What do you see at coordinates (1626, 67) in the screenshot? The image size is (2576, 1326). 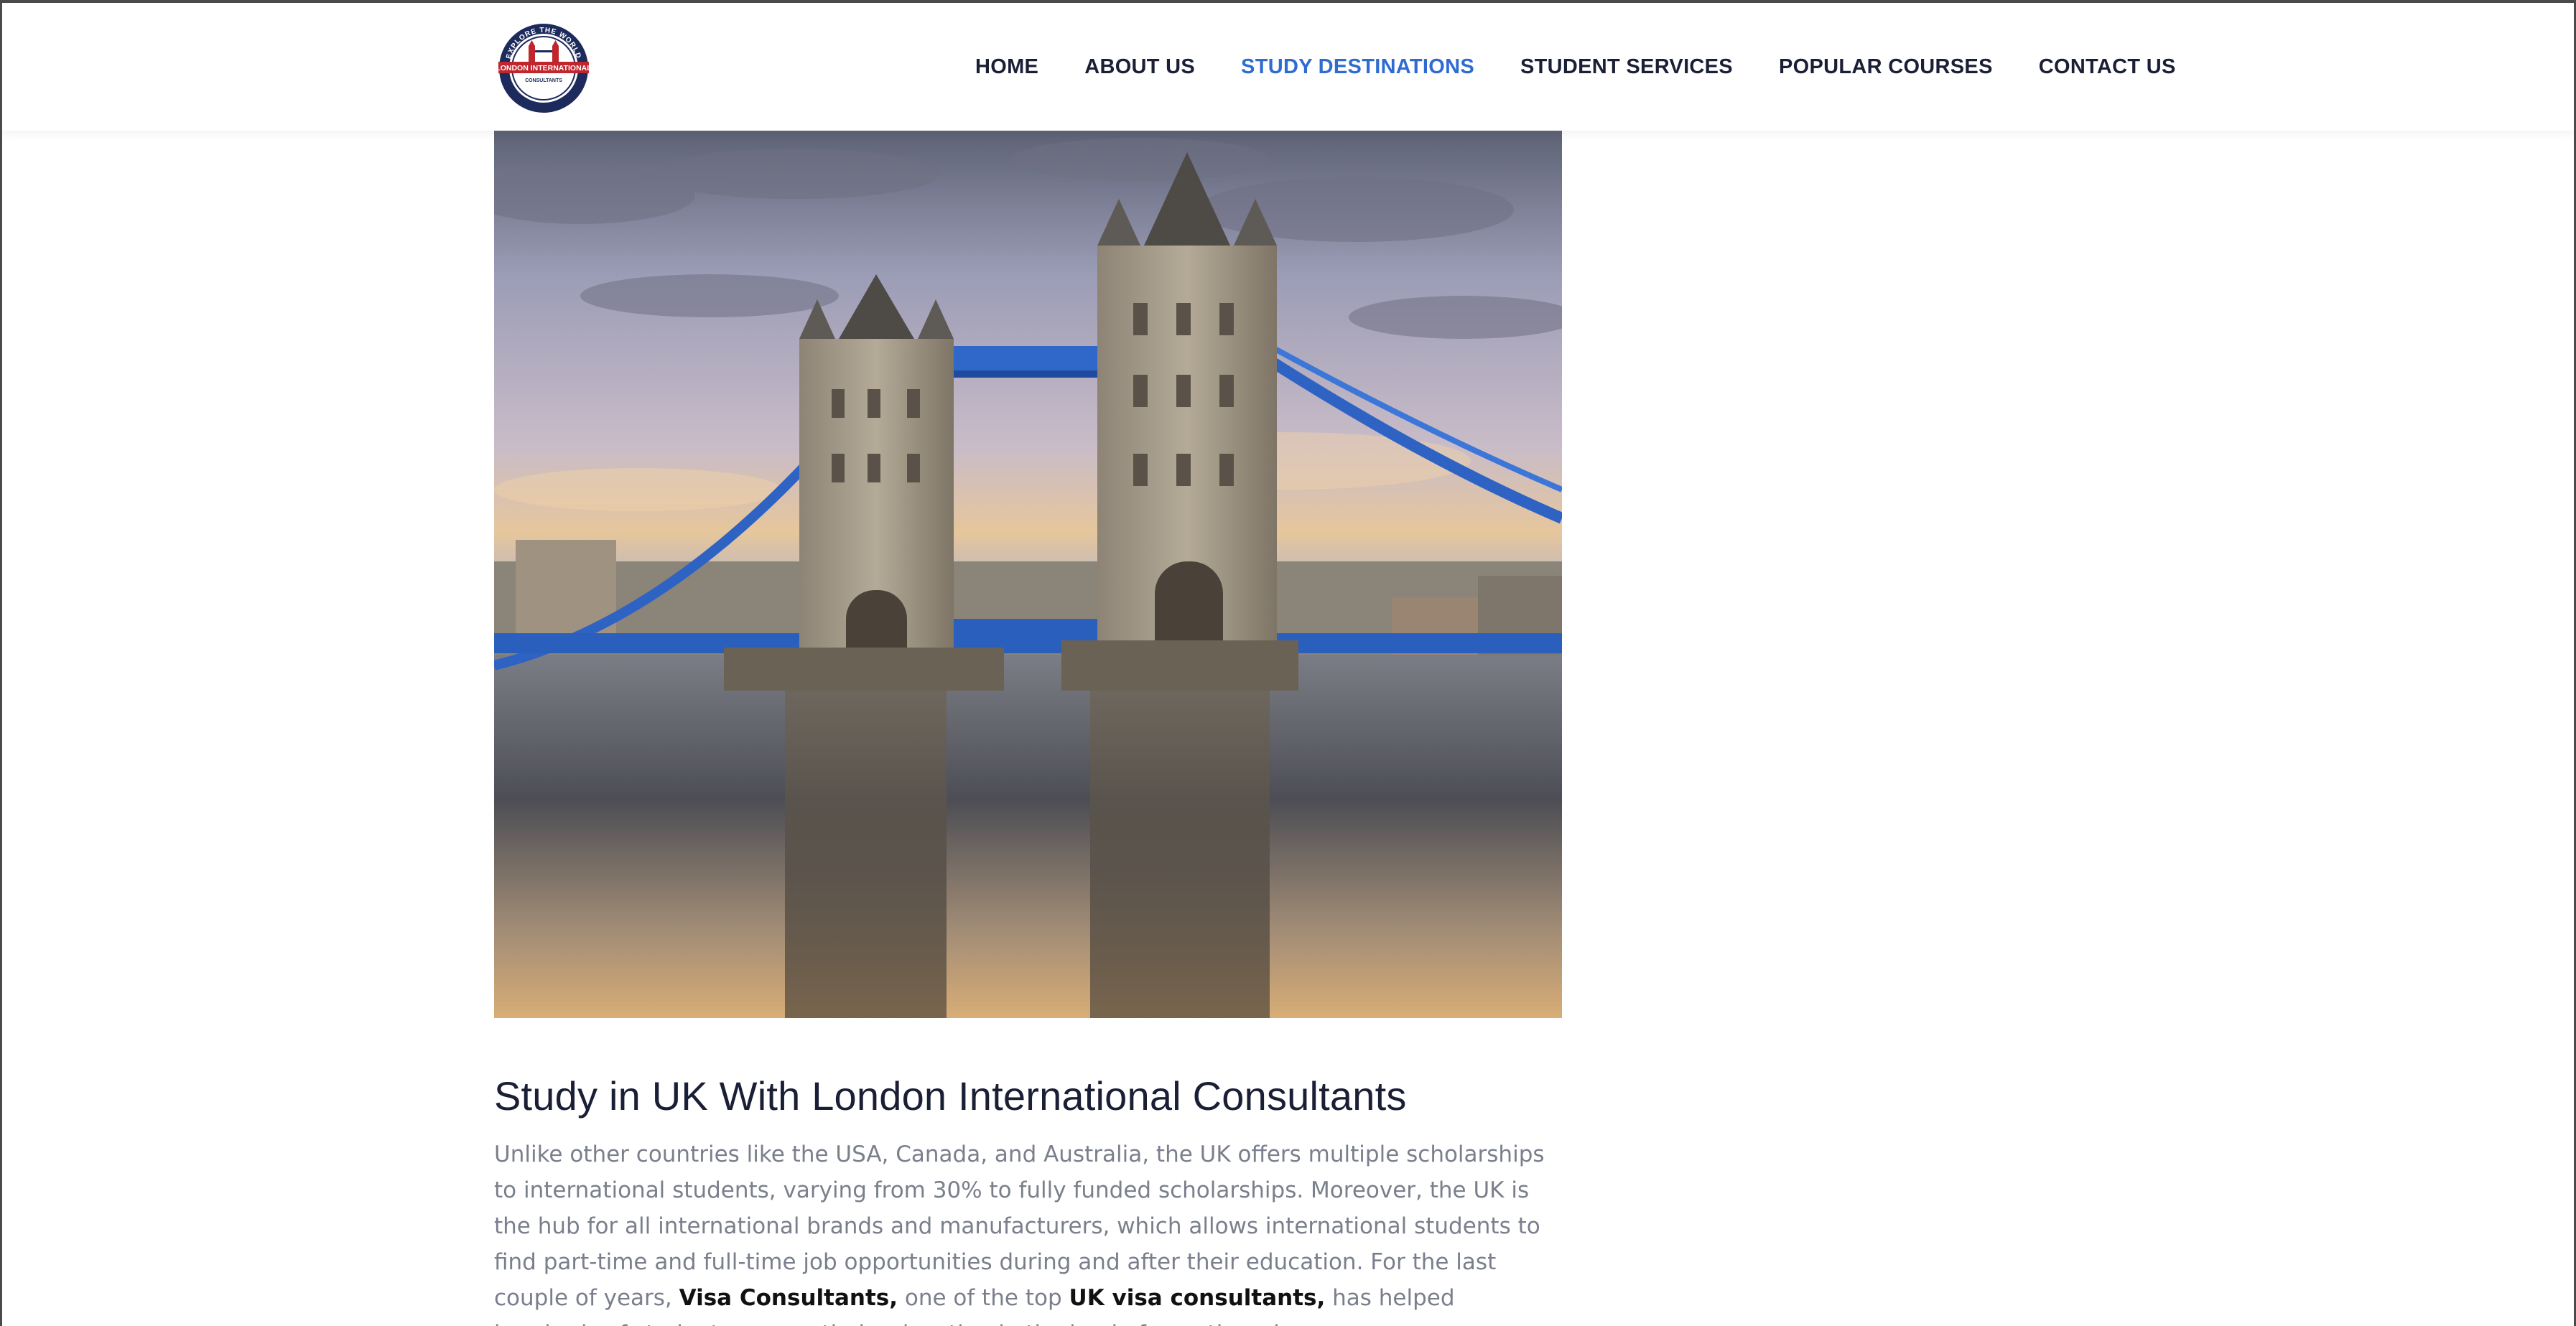 I see `nav-student-services: STUDENT SERVICES` at bounding box center [1626, 67].